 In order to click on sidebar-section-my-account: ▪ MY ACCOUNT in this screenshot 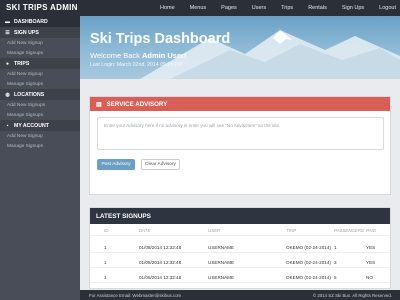, I will do `click(40, 125)`.